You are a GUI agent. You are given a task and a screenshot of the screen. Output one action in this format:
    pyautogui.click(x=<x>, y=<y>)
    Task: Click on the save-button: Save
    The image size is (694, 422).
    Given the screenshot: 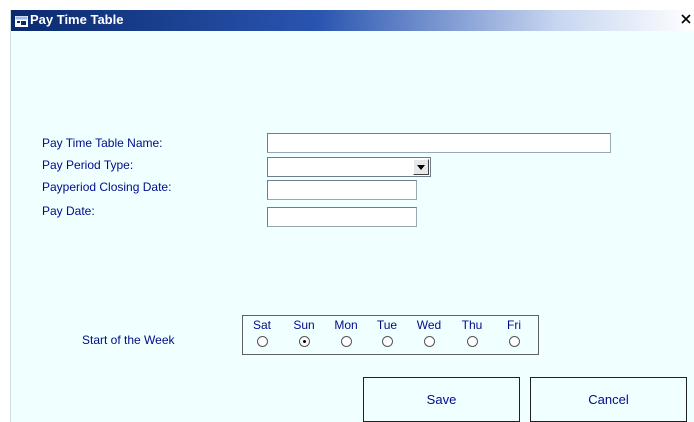 What is the action you would take?
    pyautogui.click(x=441, y=399)
    